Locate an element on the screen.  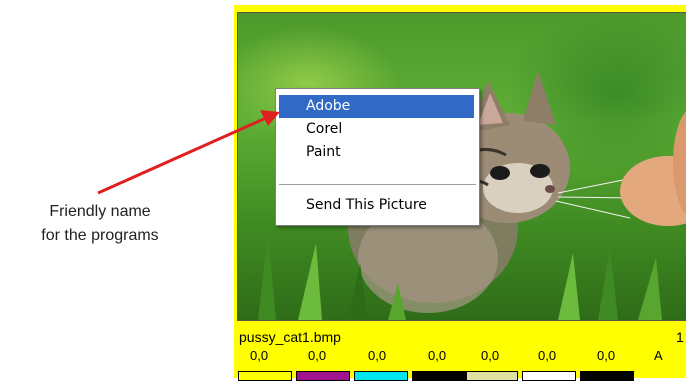
page-number: 1 is located at coordinates (680, 337).